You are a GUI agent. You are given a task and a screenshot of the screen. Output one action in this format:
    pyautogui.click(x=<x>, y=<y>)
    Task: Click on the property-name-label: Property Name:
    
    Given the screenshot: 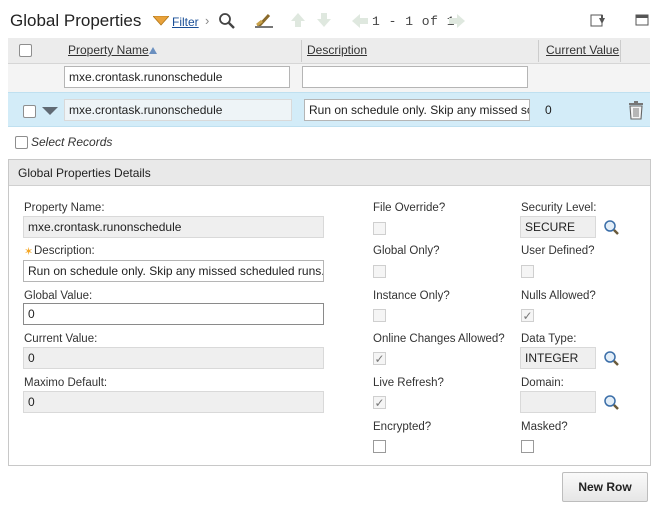 What is the action you would take?
    pyautogui.click(x=64, y=208)
    